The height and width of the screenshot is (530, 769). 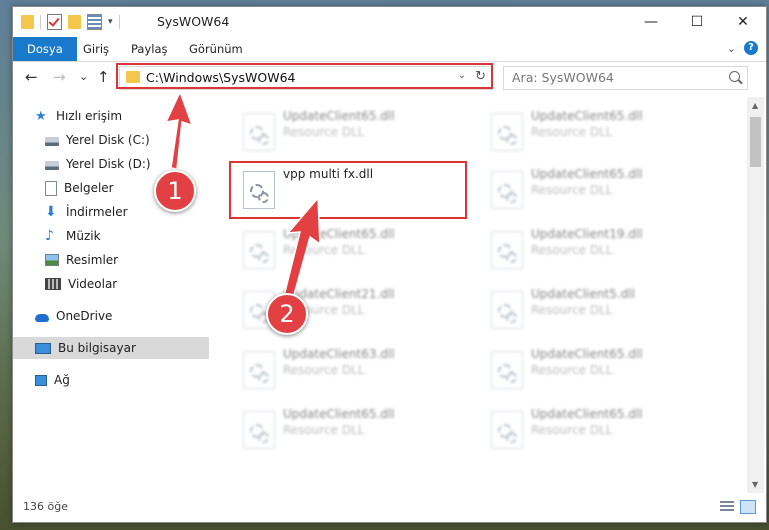 I want to click on sidebar-item-local-disk-c: Yerel Disk (C:) 📌, so click(x=126, y=140).